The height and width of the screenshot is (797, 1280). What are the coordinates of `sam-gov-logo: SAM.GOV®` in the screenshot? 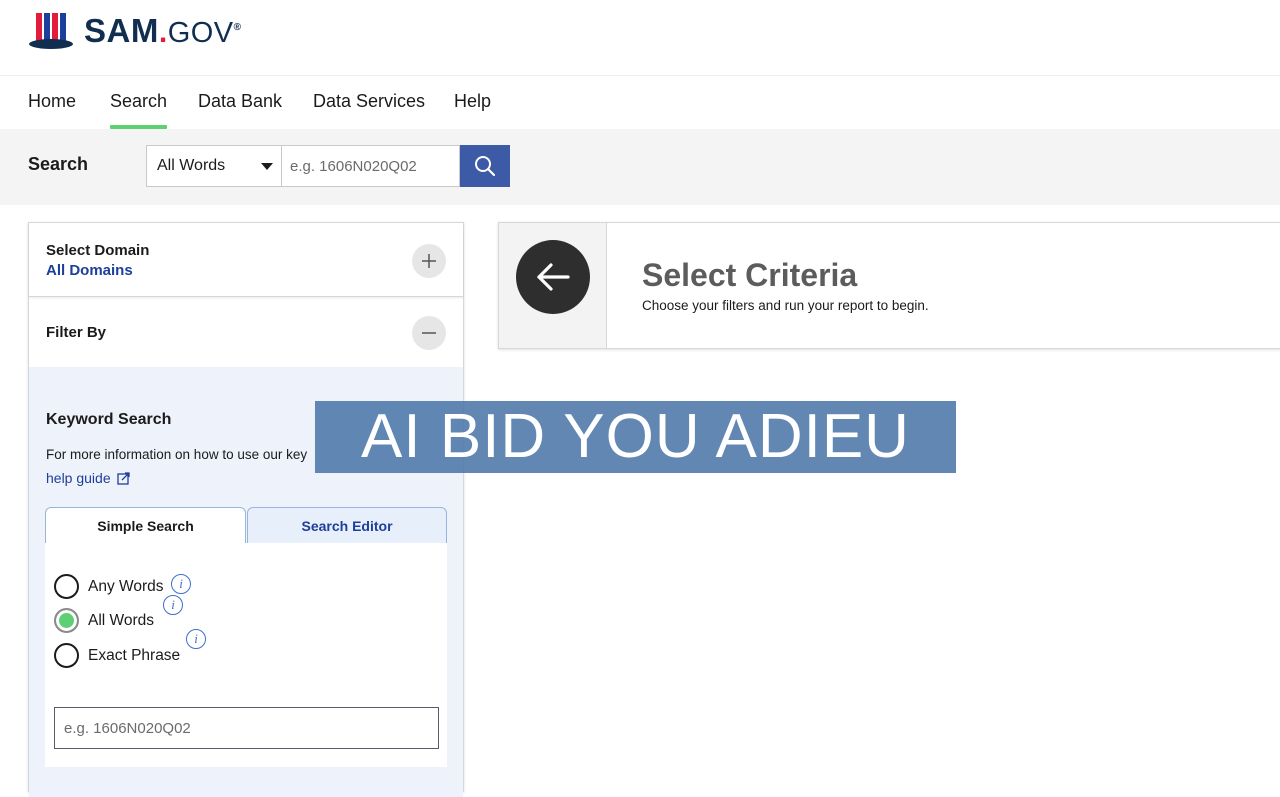 It's located at (135, 31).